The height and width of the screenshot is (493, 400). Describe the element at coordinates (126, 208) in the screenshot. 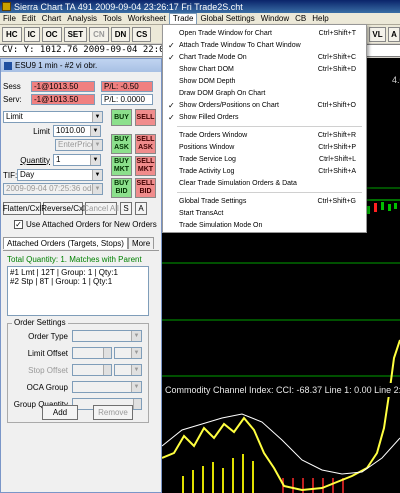

I see `s-button: S` at that location.